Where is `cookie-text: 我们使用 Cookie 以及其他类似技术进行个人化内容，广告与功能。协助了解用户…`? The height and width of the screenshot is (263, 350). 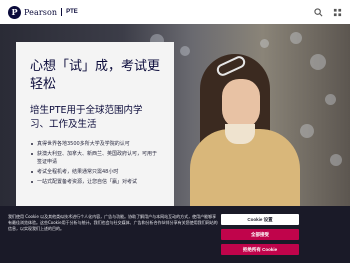
cookie-text: 我们使用 Cookie 以及其他类似技术进行个人化内容，广告与功能。协助了解用户… is located at coordinates (113, 222).